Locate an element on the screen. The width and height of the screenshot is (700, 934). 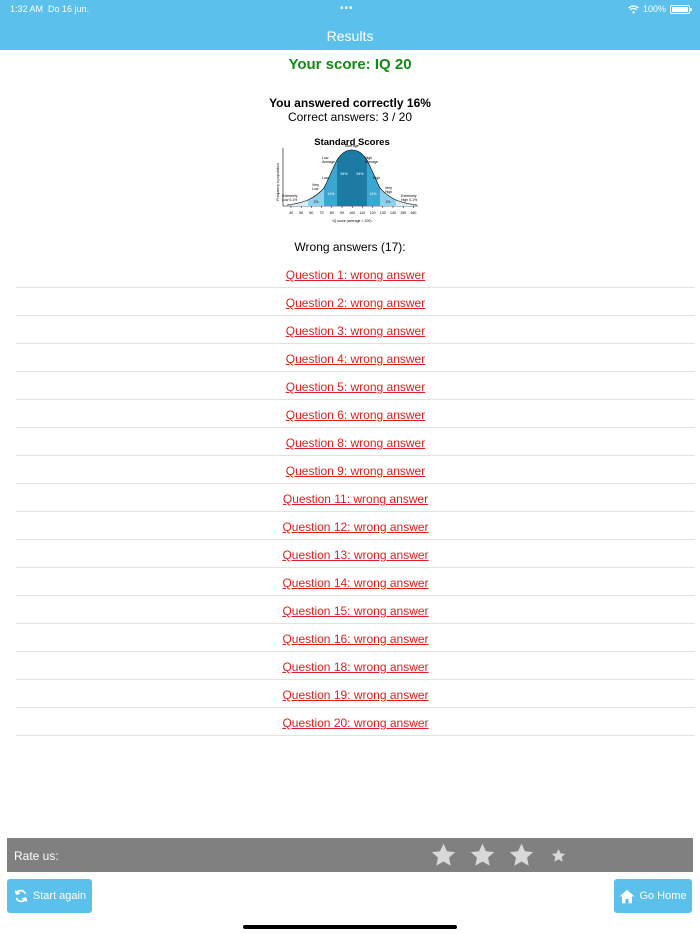
list-item: Question 20: wrong answer is located at coordinates (355, 722).